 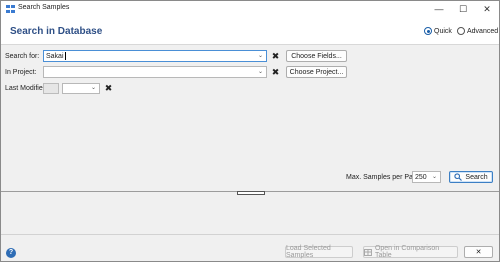 I want to click on advanced-mode-label: Advanced, so click(x=483, y=31).